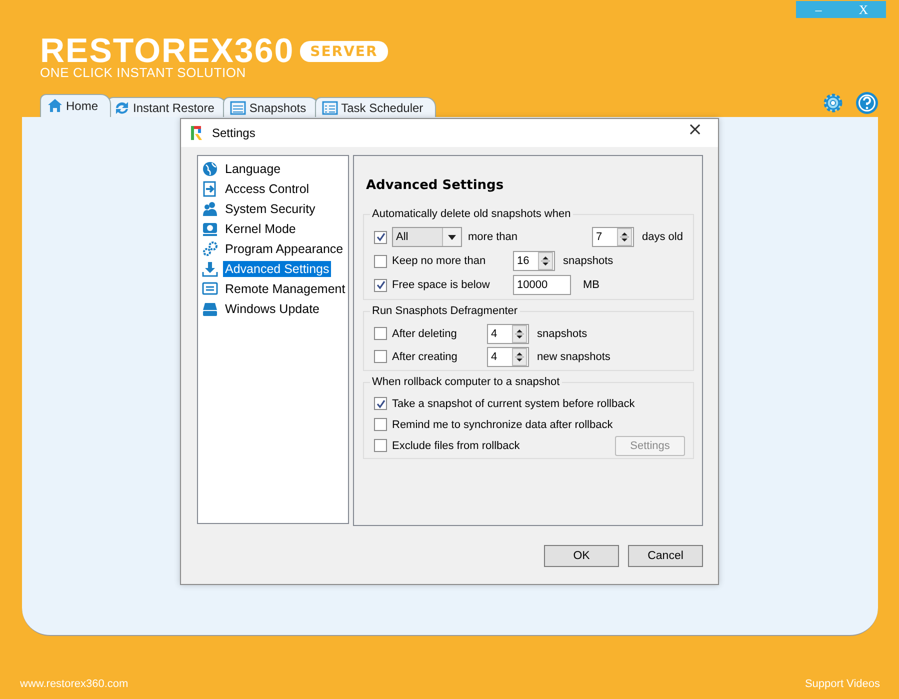 This screenshot has width=899, height=699. I want to click on ok-button: OK, so click(581, 556).